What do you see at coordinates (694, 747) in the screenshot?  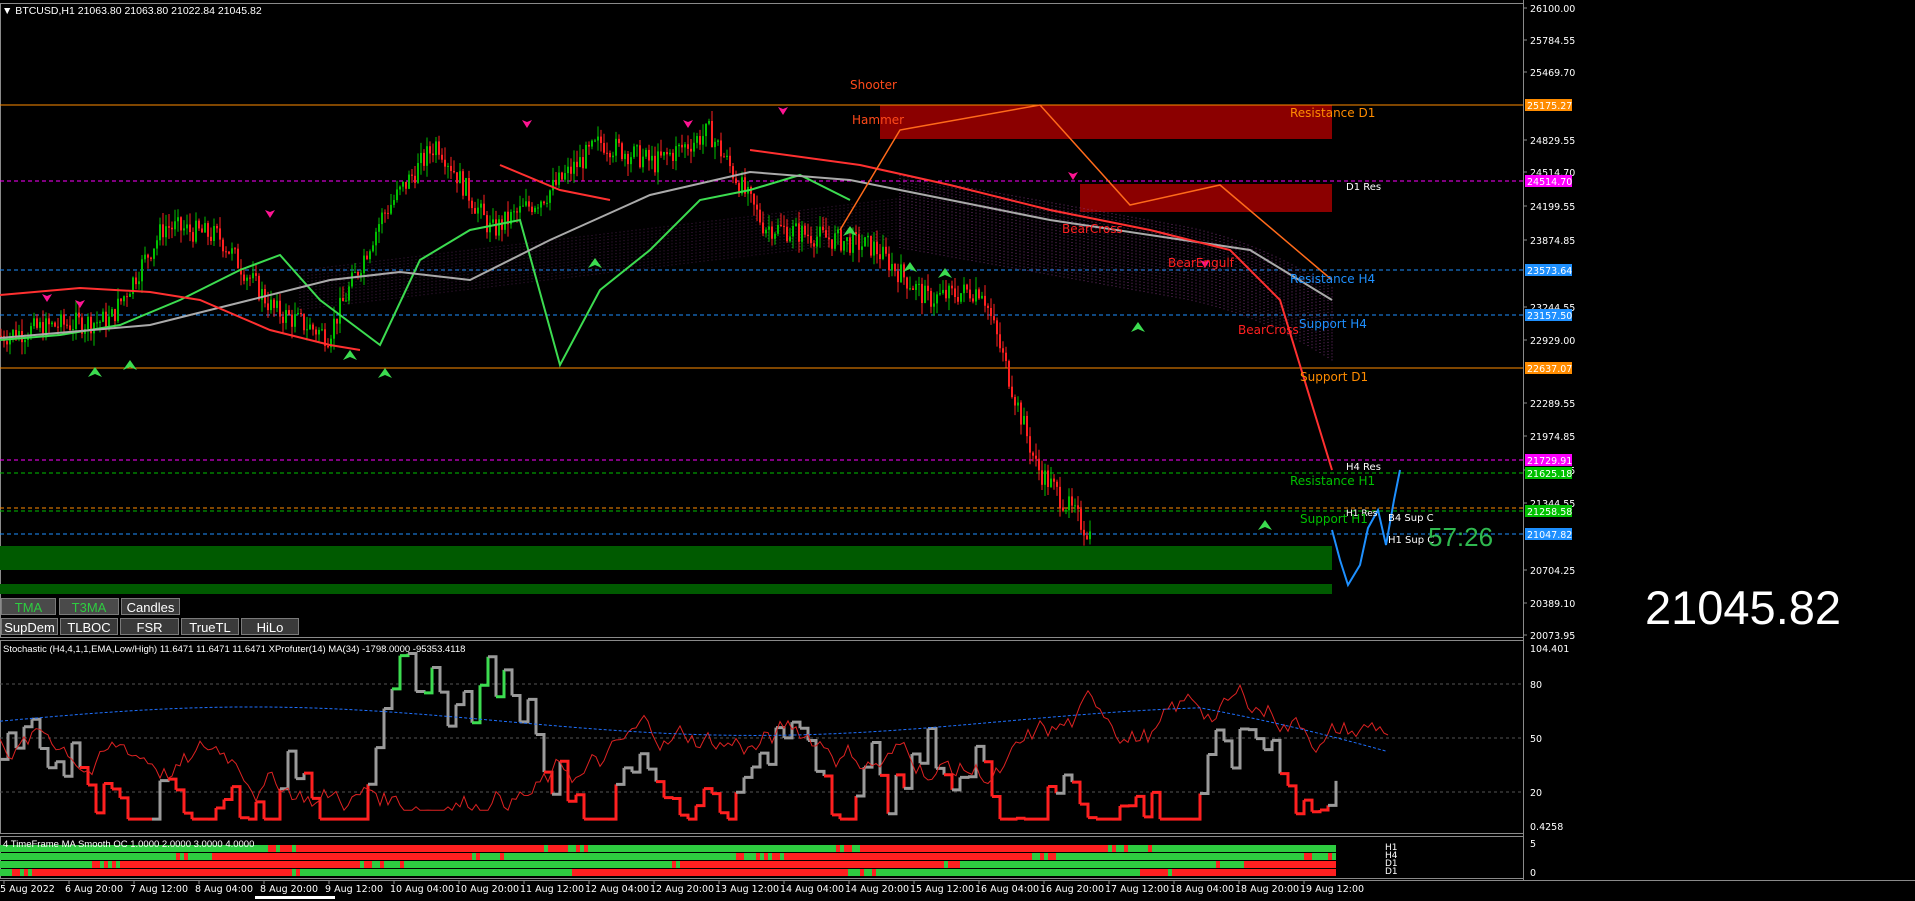 I see `xprofuter-line` at bounding box center [694, 747].